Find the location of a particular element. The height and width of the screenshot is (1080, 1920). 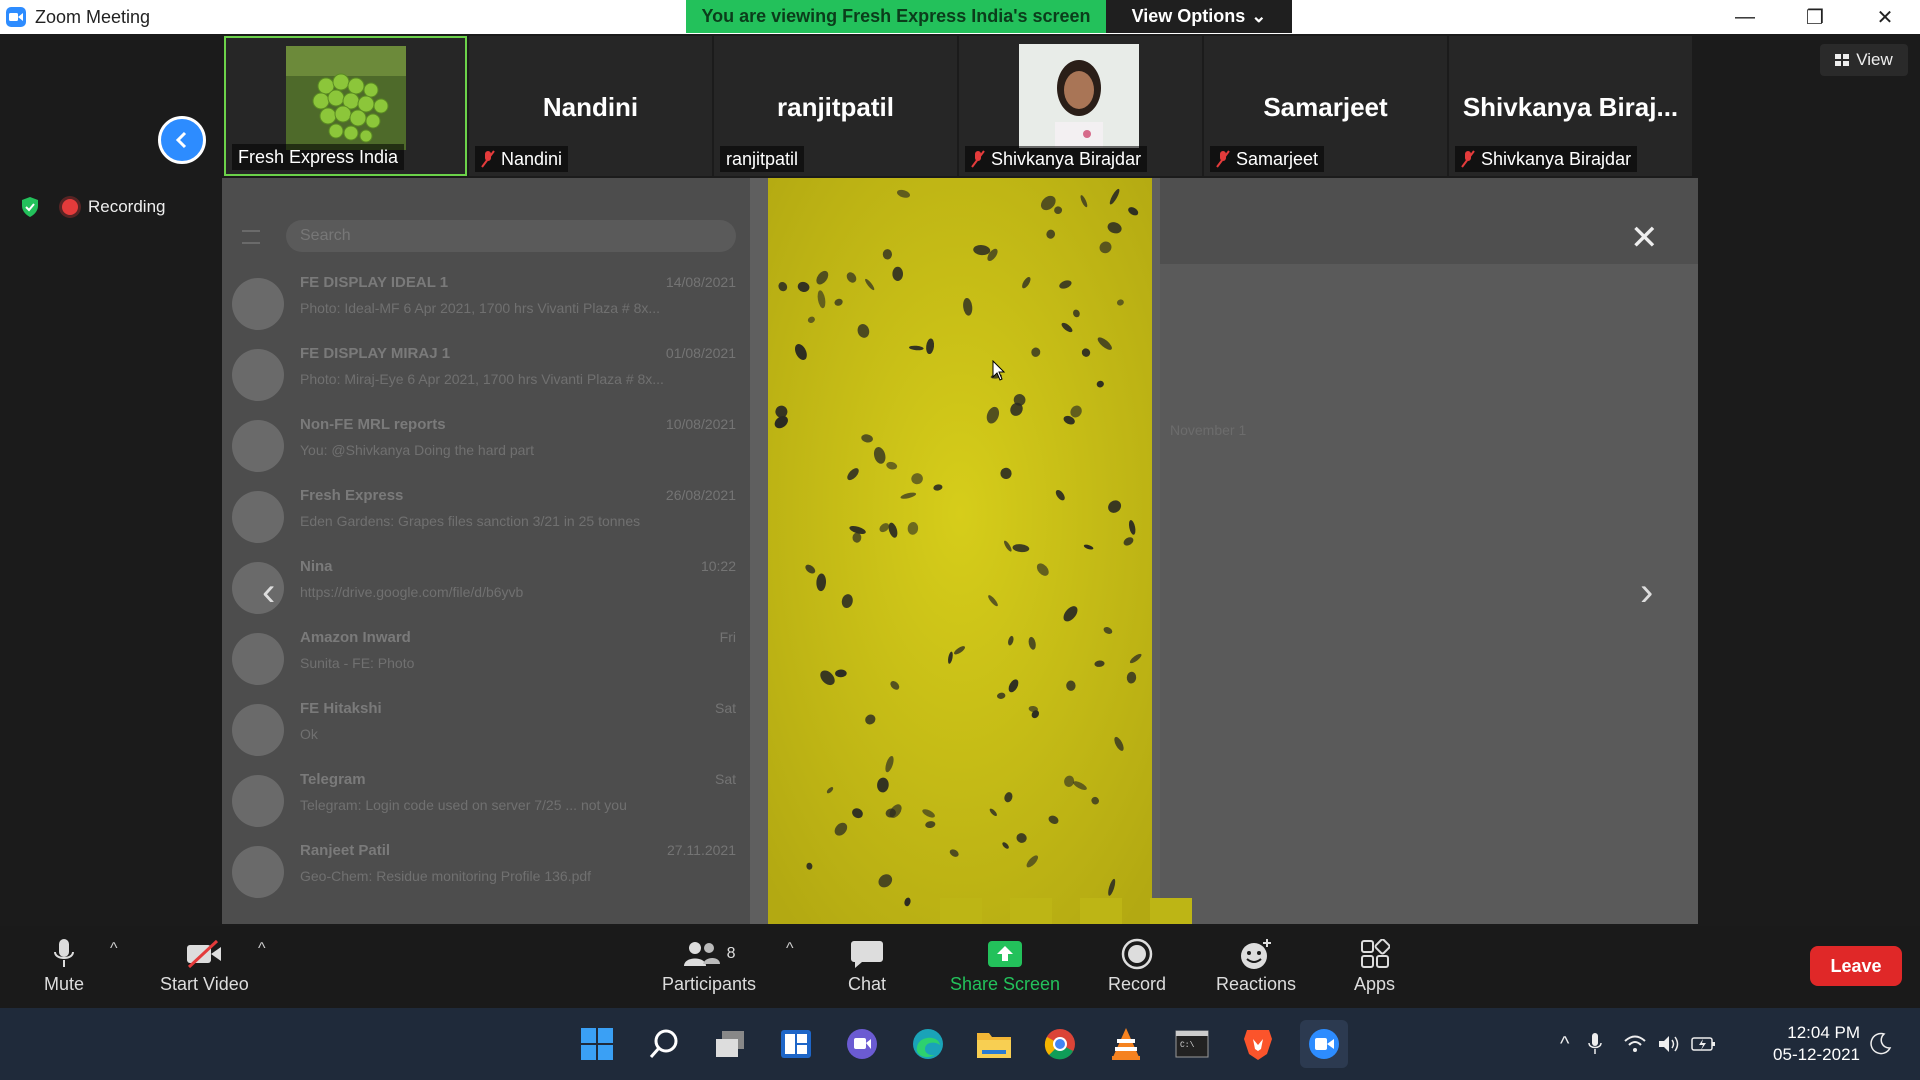

chevron-left-icon is located at coordinates (181, 140).